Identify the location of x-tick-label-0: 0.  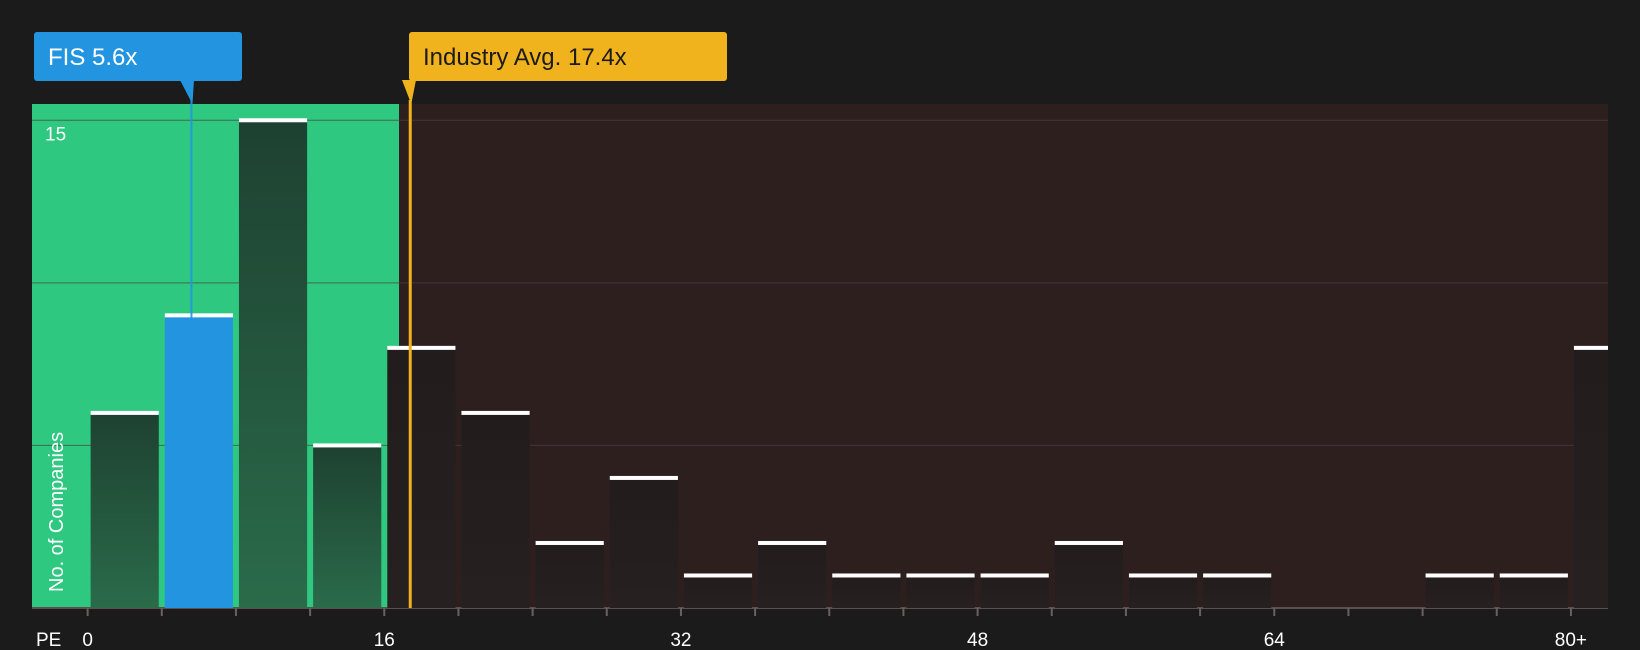
(87, 640).